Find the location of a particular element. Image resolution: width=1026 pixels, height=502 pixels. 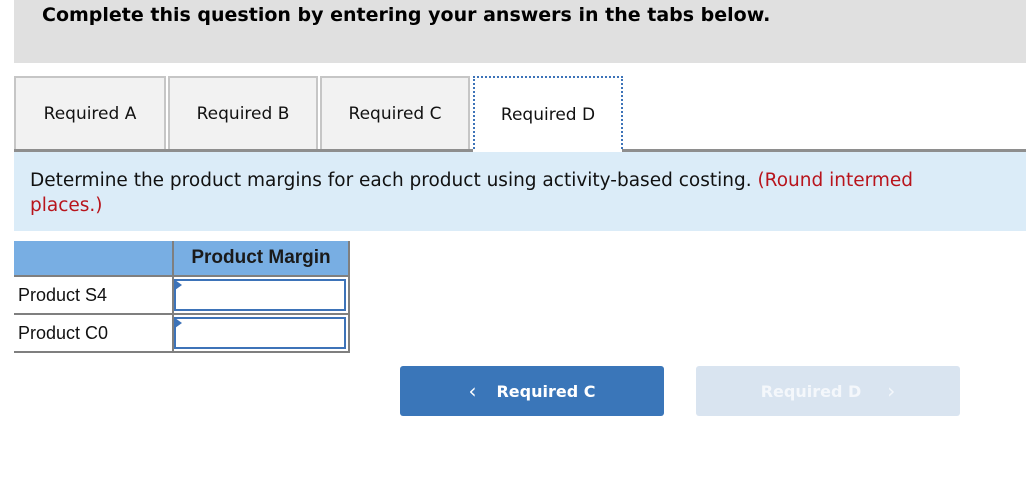

row-label-product-c0: Product C0 is located at coordinates (94, 333).